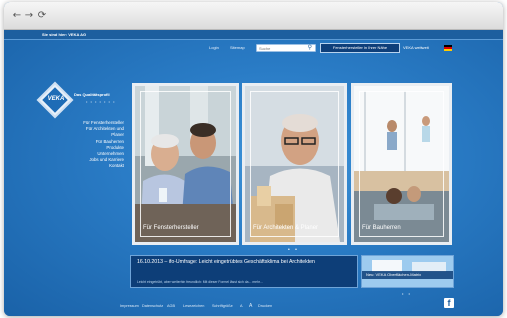 Image resolution: width=507 pixels, height=318 pixels. Describe the element at coordinates (92, 94) in the screenshot. I see `tagline: Das Qualitätsprofil` at that location.